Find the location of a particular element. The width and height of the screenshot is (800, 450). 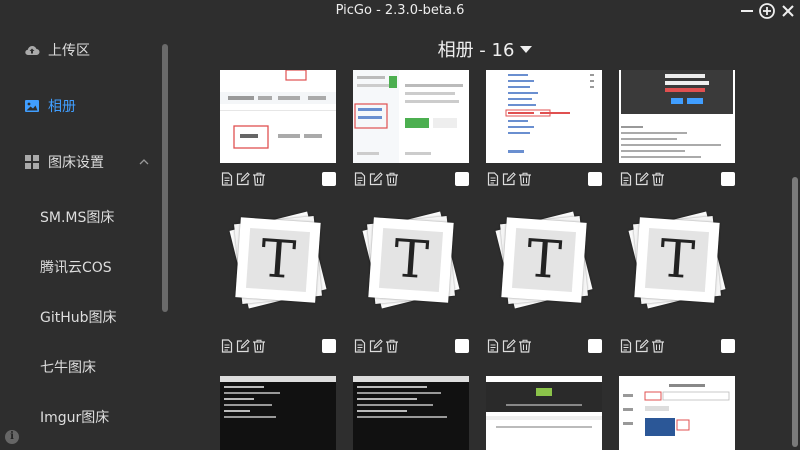

sidebar-subitem-qiniu: 七牛图床 is located at coordinates (80, 366).